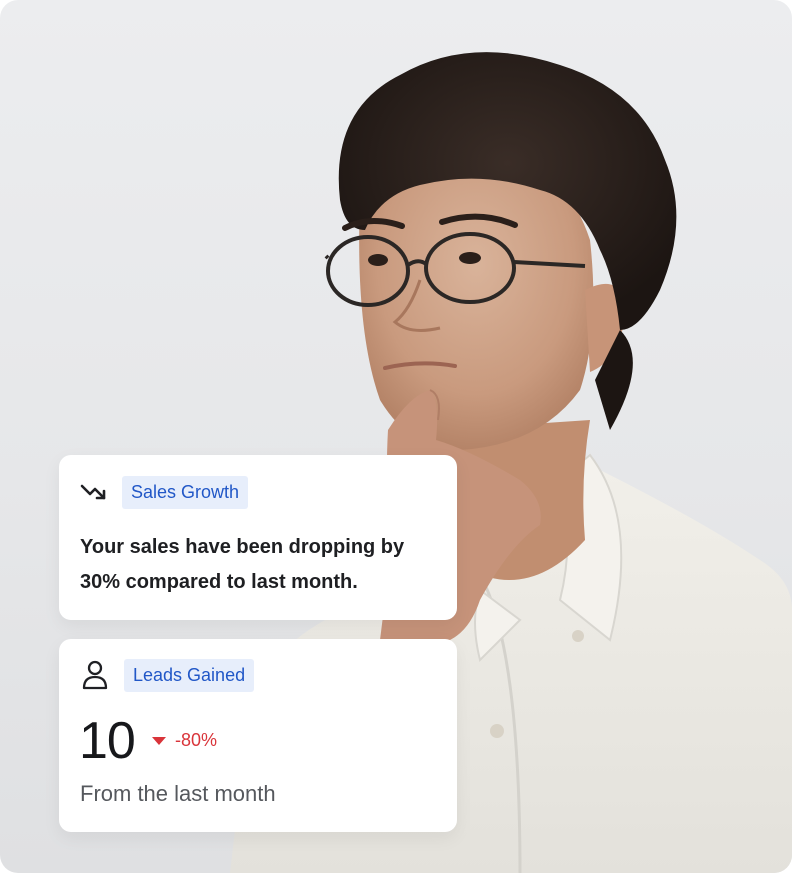 The image size is (792, 873). What do you see at coordinates (178, 793) in the screenshot?
I see `leads-subtitle: From the last month` at bounding box center [178, 793].